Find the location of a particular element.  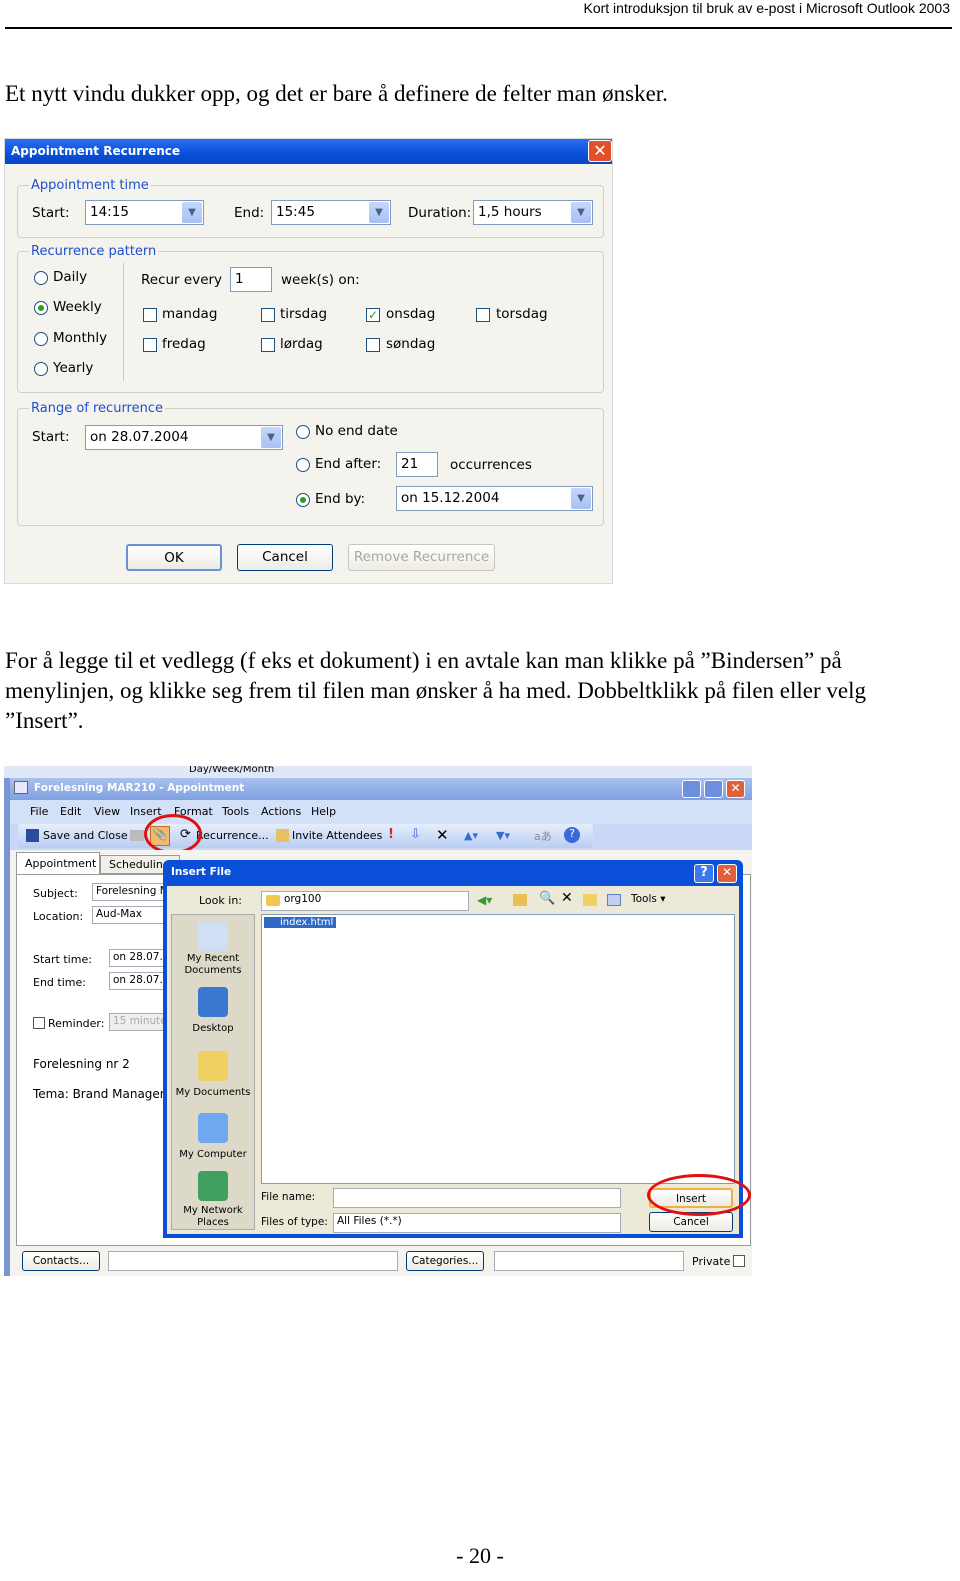

place-my-computer: My Computer is located at coordinates (213, 1155).